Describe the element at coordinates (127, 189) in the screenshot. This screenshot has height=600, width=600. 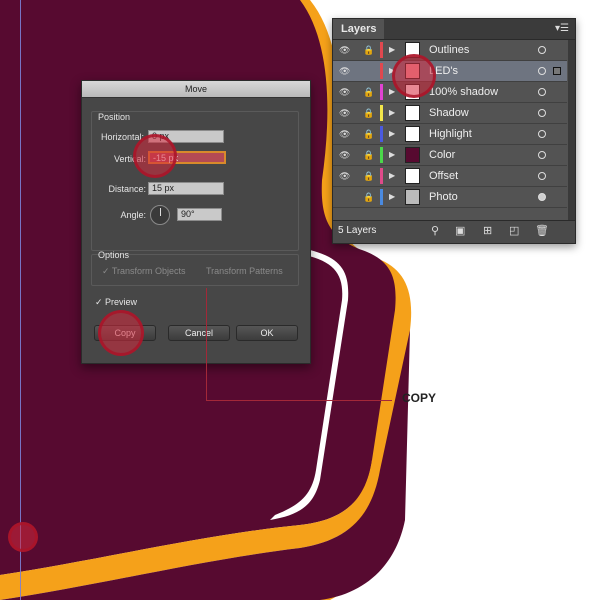
I see `distance-label: Distance:` at that location.